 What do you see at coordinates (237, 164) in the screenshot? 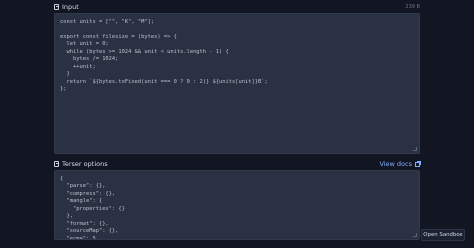
I see `terser-panel-header: Terser options View docs` at bounding box center [237, 164].